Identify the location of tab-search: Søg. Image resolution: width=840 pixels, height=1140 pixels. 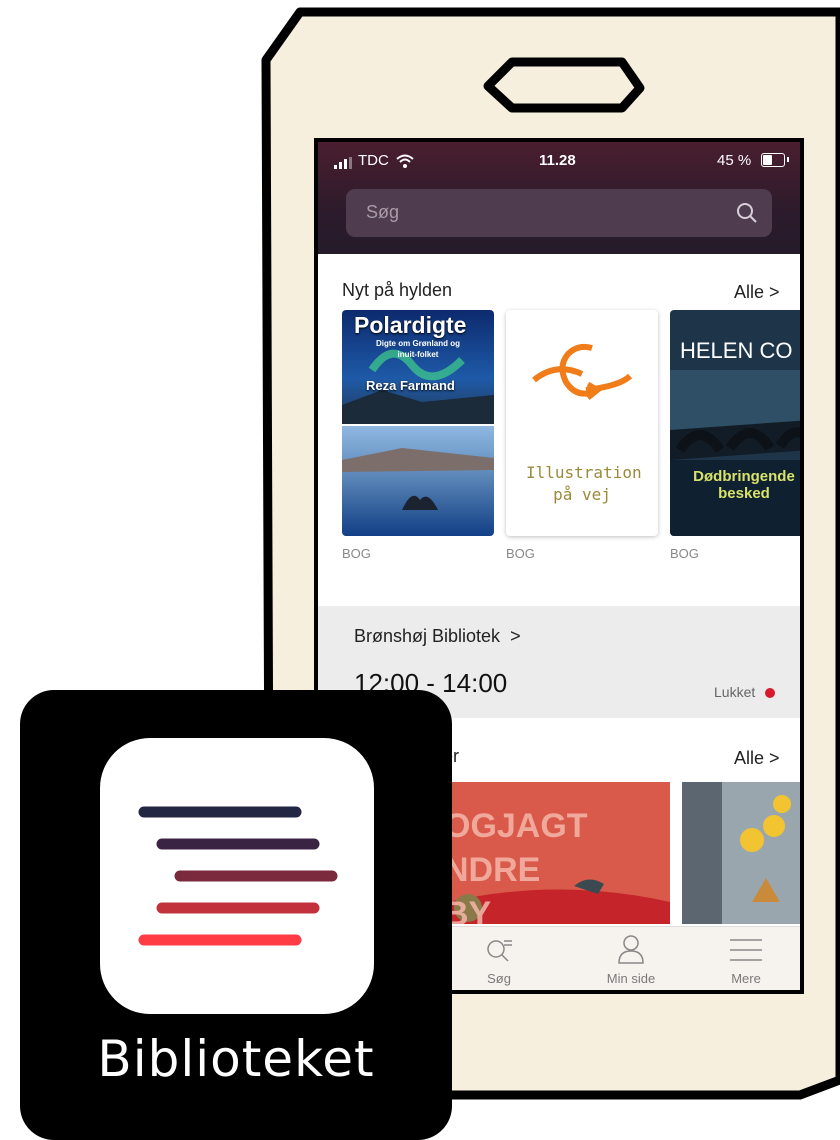
(499, 958).